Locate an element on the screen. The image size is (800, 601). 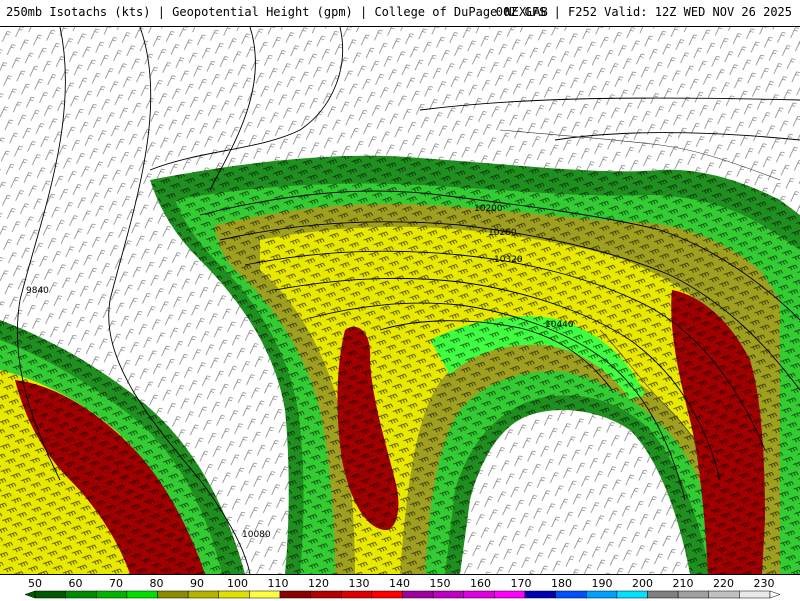
contour-label-10080: 10080 is located at coordinates (256, 535).